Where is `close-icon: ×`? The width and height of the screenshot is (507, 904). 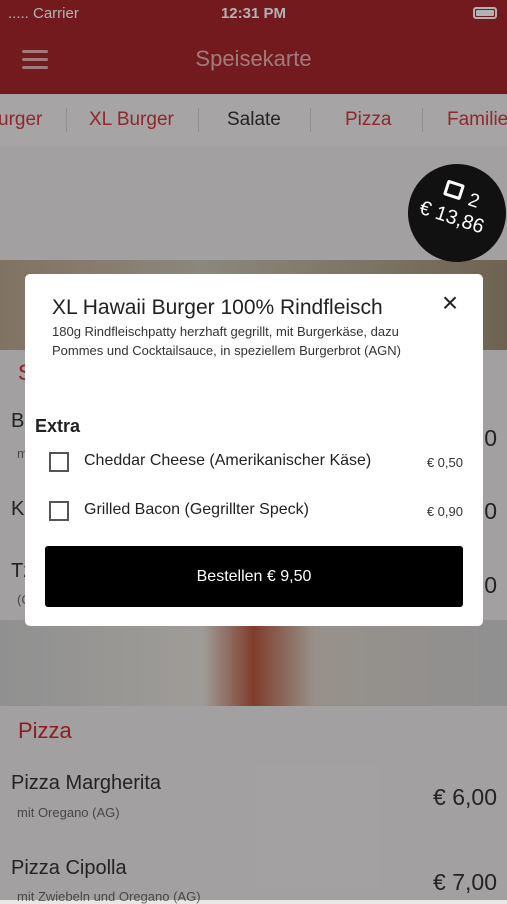
close-icon: × is located at coordinates (450, 303).